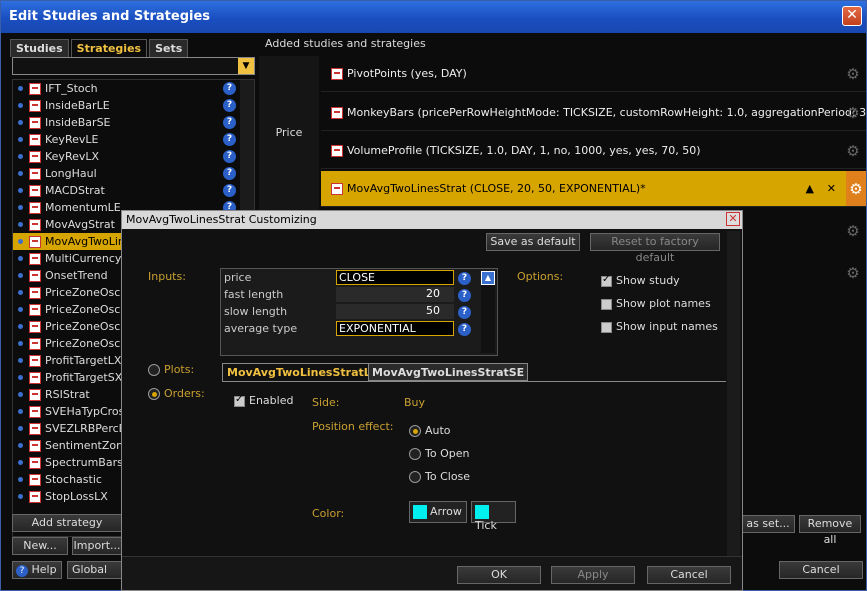  What do you see at coordinates (810, 188) in the screenshot?
I see `move-up-icon: ▲` at bounding box center [810, 188].